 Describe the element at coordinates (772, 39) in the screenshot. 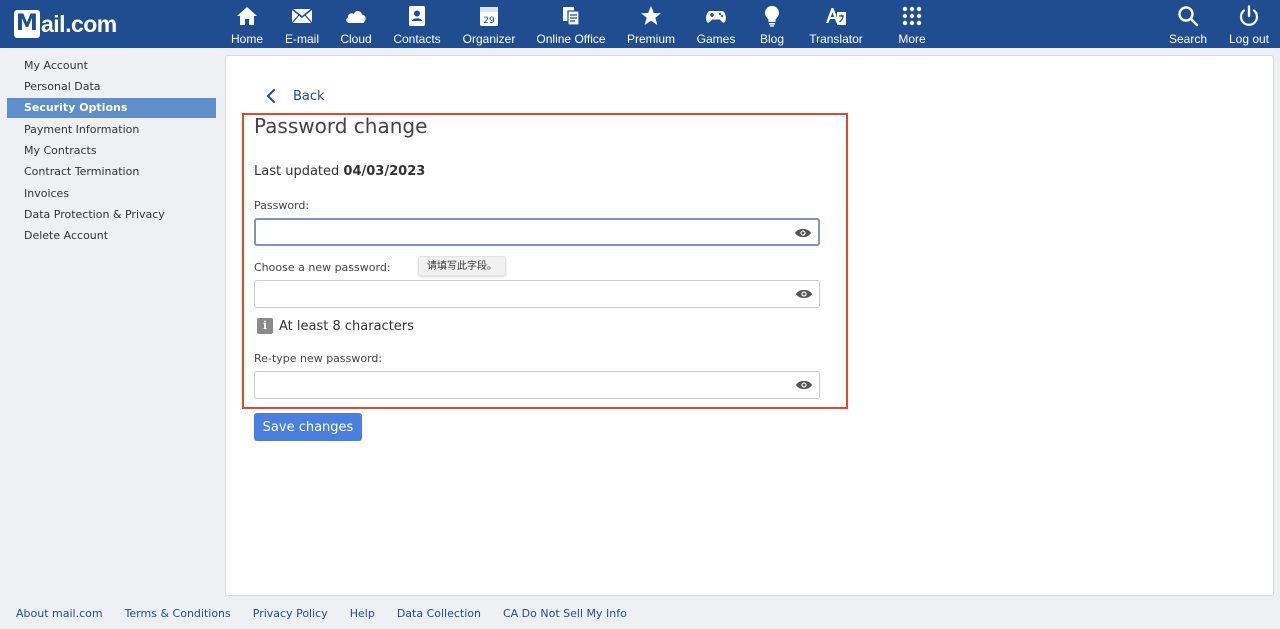

I see `nav-blog-label: Blog` at that location.